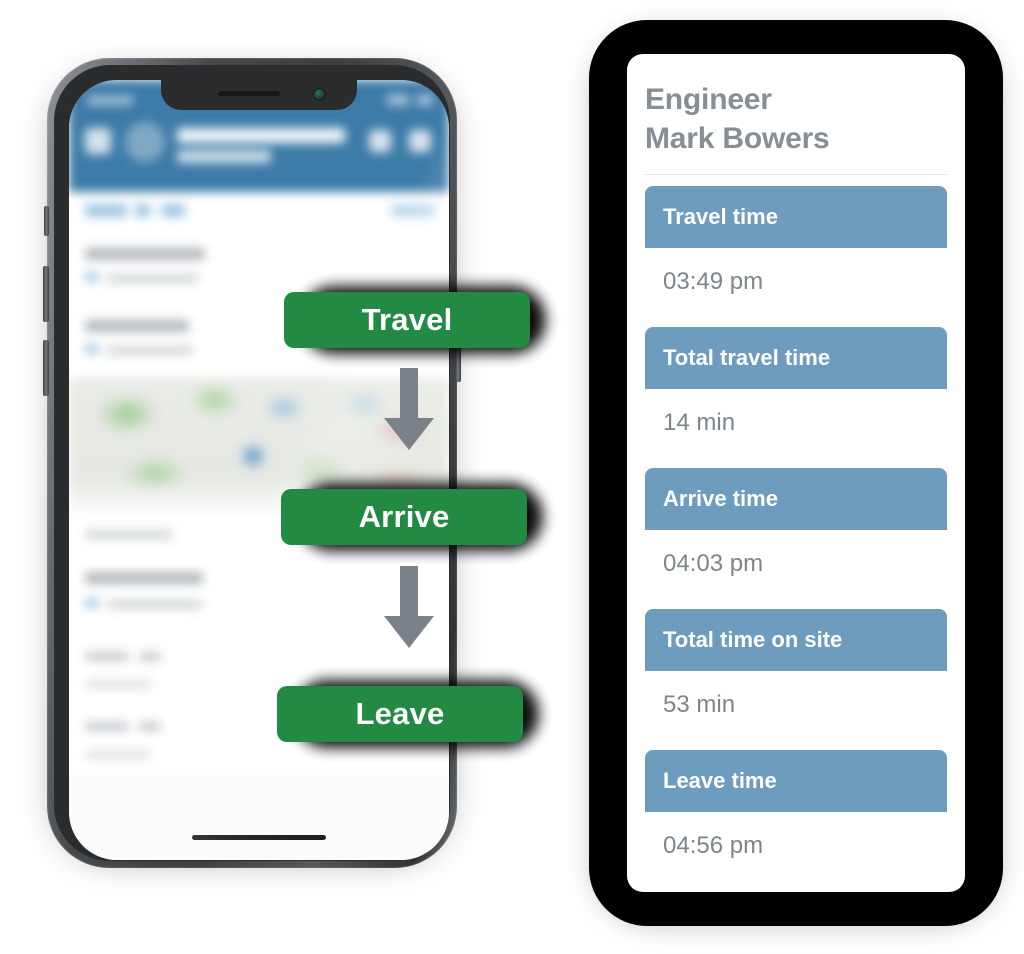  I want to click on toolbar-chip-icon-b, so click(173, 210).